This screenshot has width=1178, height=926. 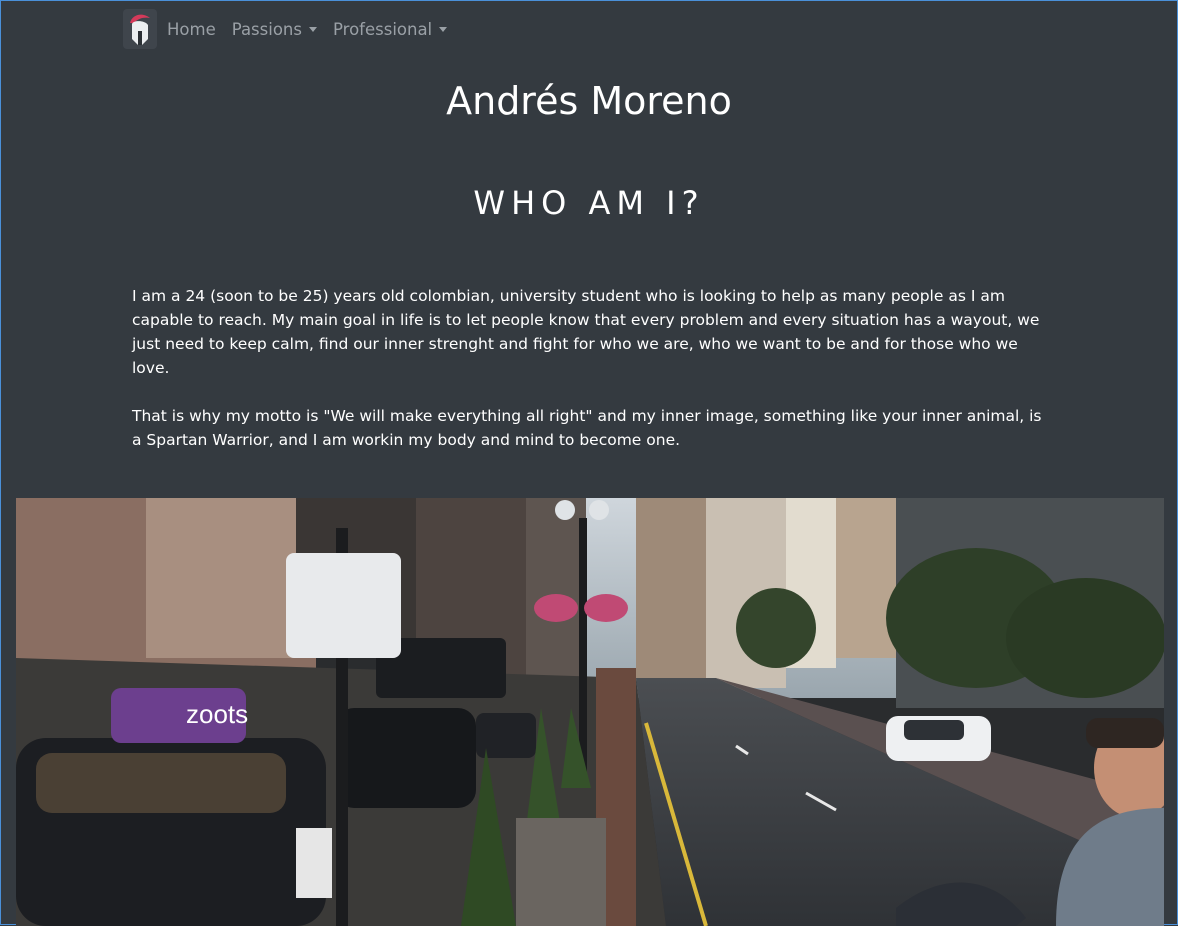 I want to click on nav-professional-label: Professional, so click(x=382, y=29).